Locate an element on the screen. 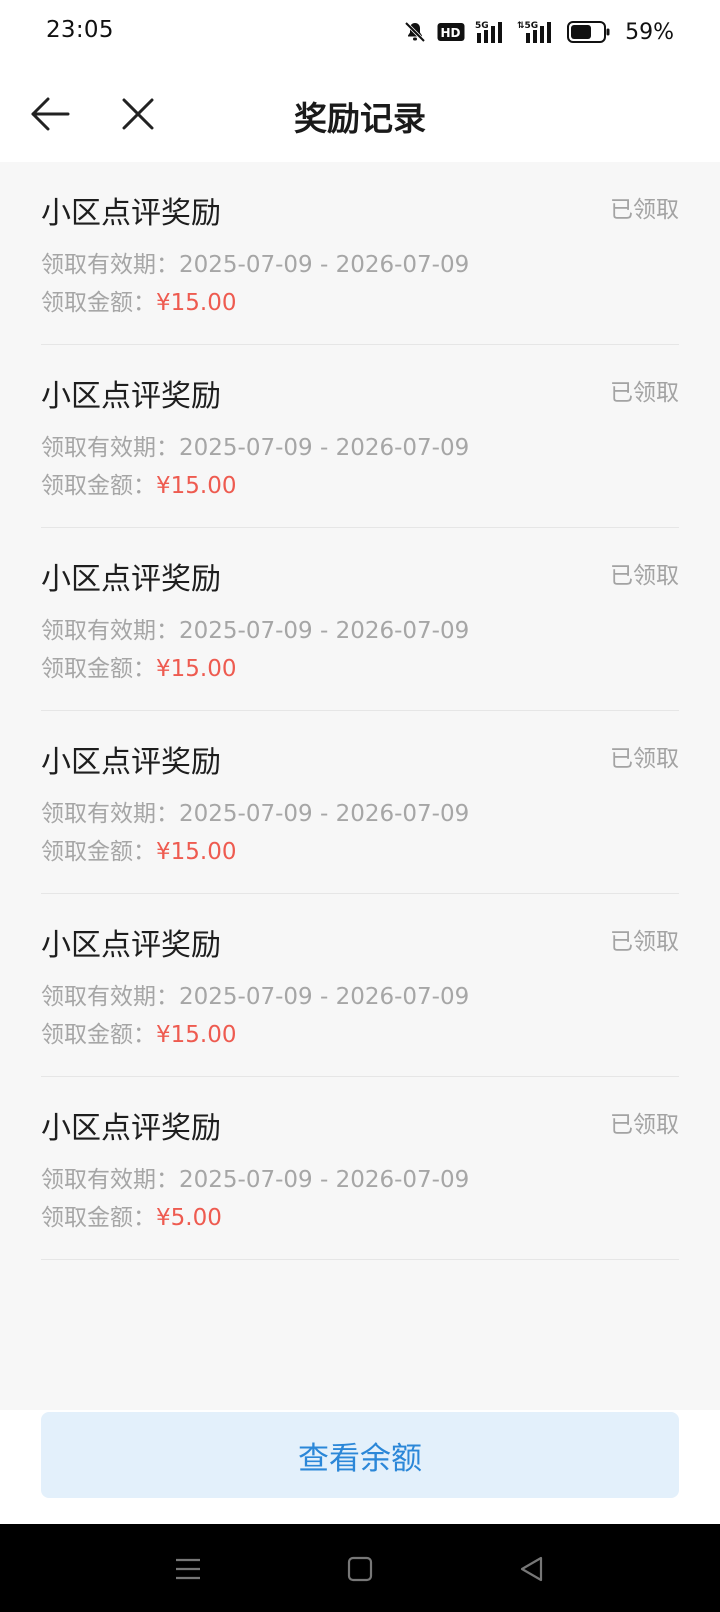 This screenshot has height=1612, width=720. battery-icon is located at coordinates (589, 32).